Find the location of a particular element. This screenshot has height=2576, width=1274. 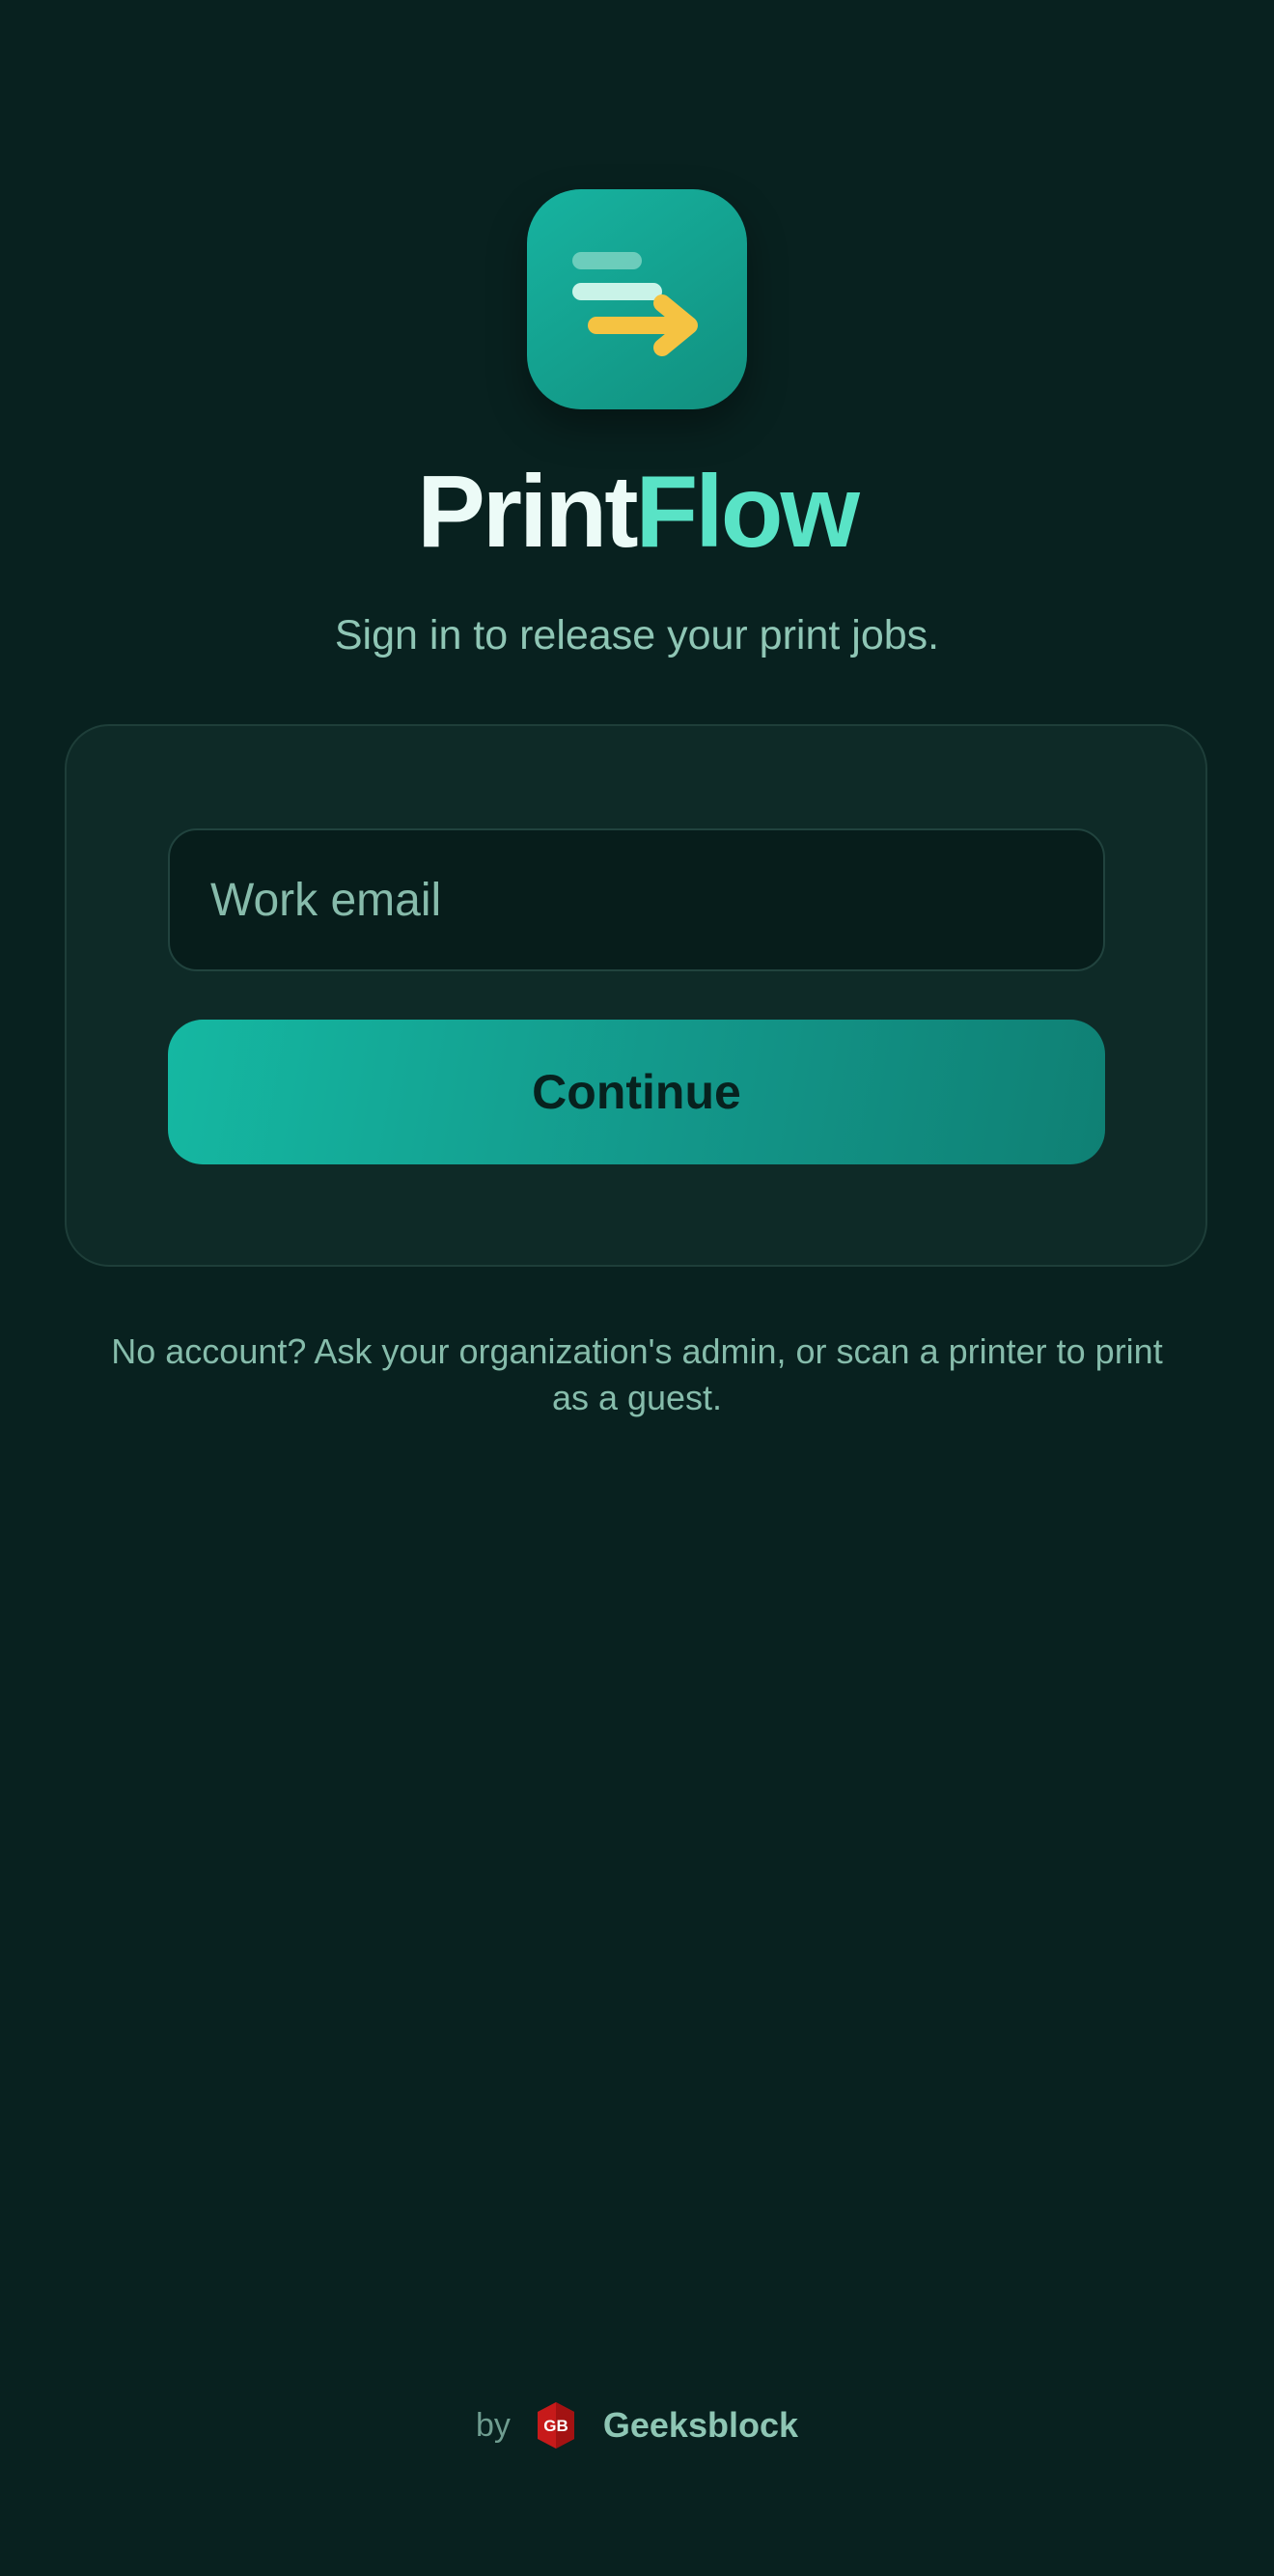

tagline: Sign in to release your print jobs. is located at coordinates (637, 635).